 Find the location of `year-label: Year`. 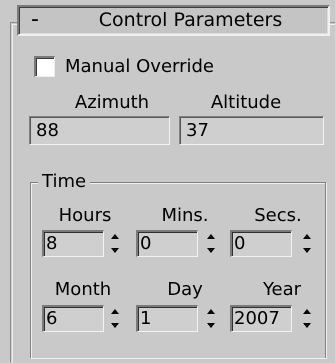

year-label: Year is located at coordinates (282, 289).